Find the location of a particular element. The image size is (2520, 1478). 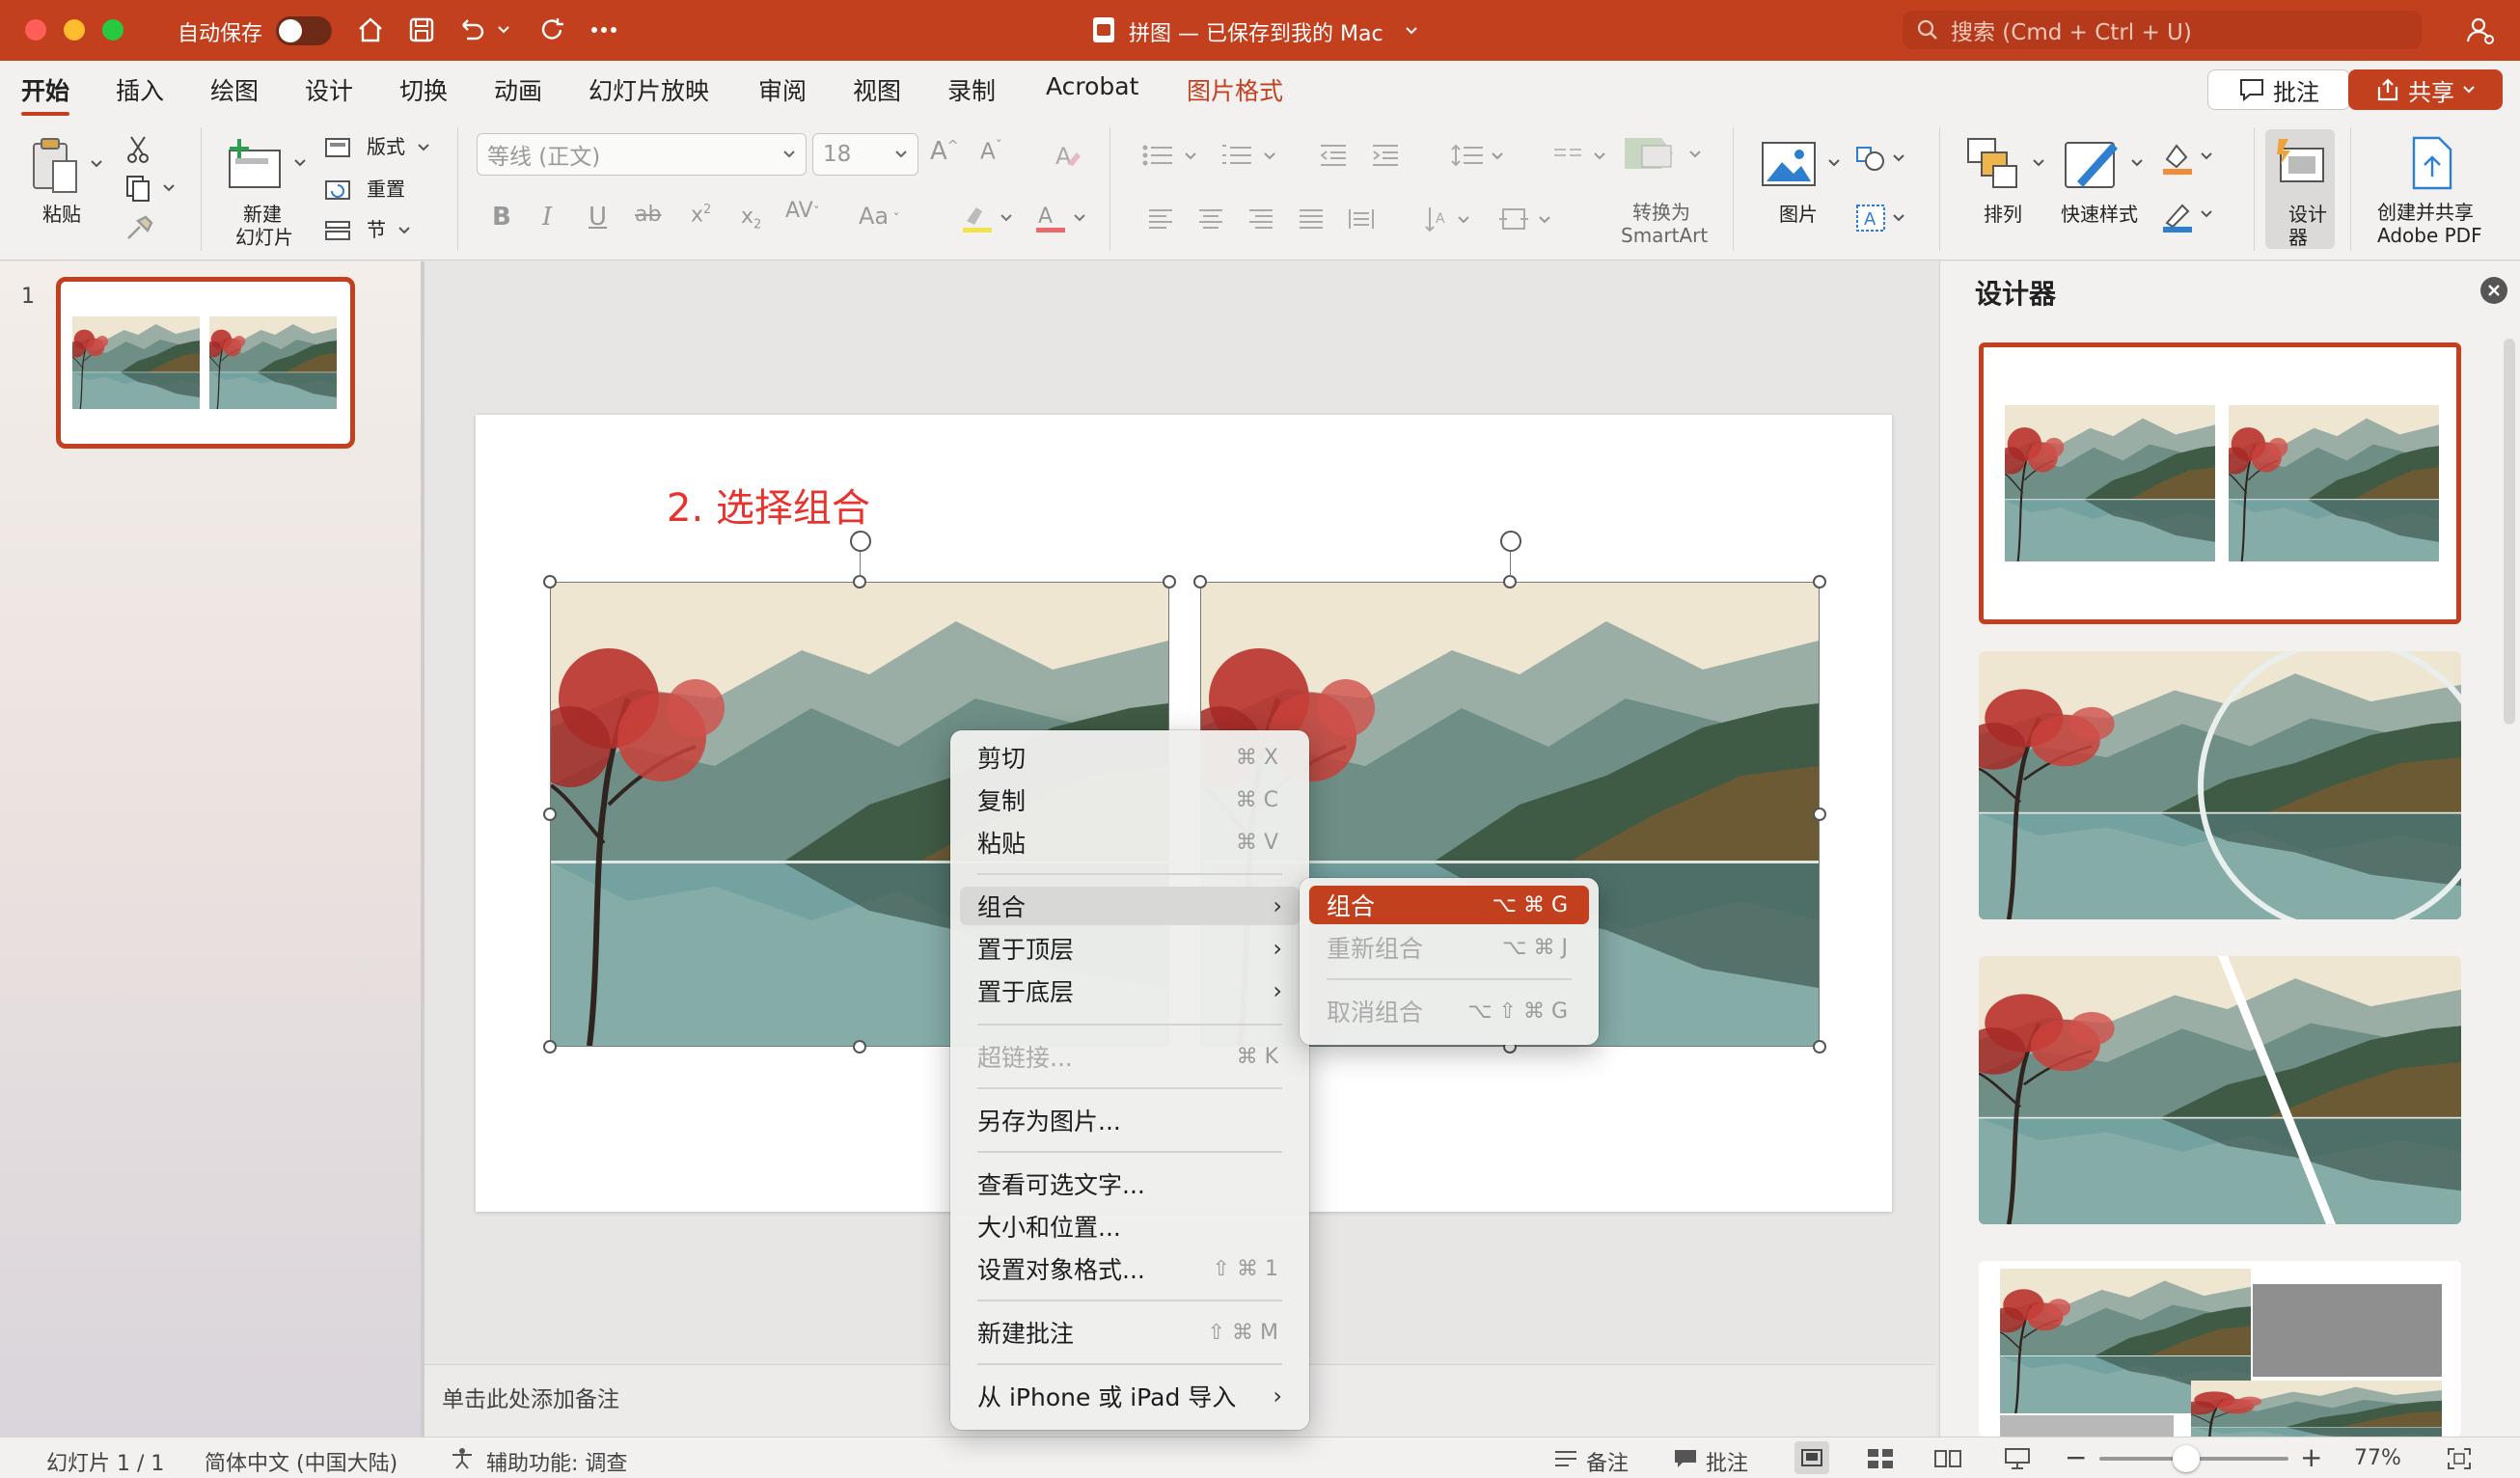

title-chevron-down-icon is located at coordinates (1412, 31).